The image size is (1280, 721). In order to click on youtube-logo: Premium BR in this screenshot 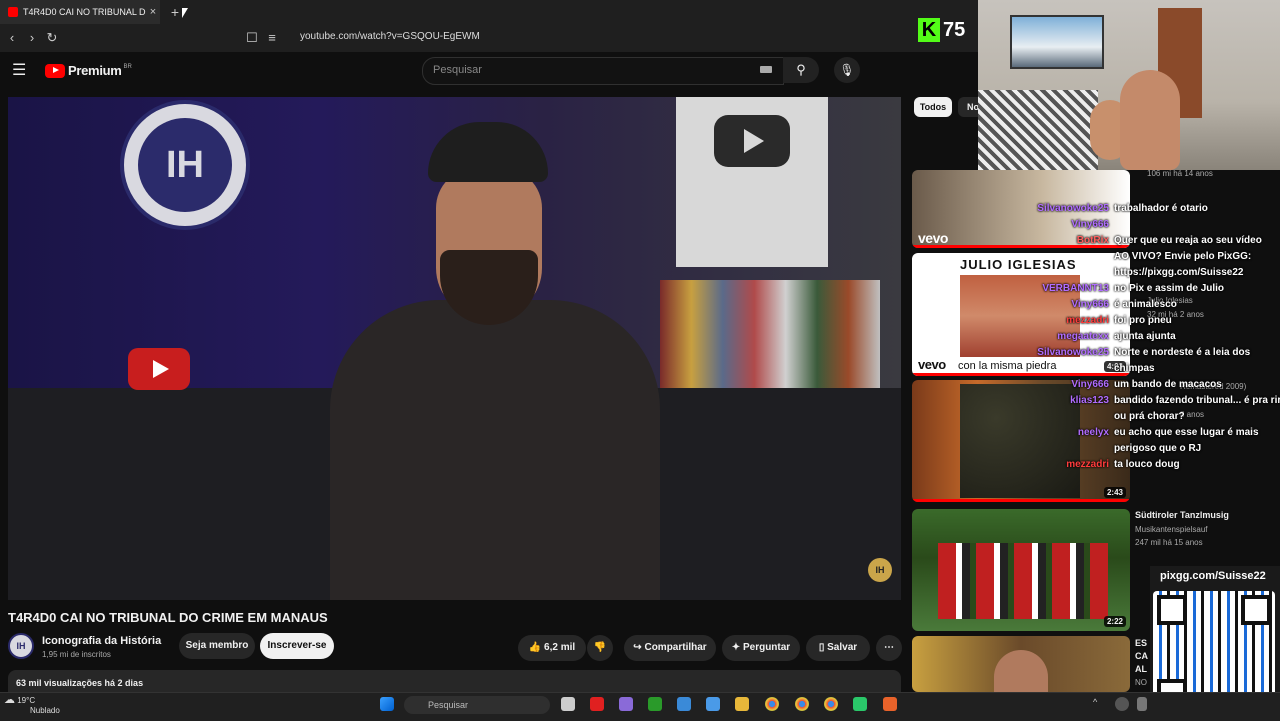, I will do `click(88, 70)`.